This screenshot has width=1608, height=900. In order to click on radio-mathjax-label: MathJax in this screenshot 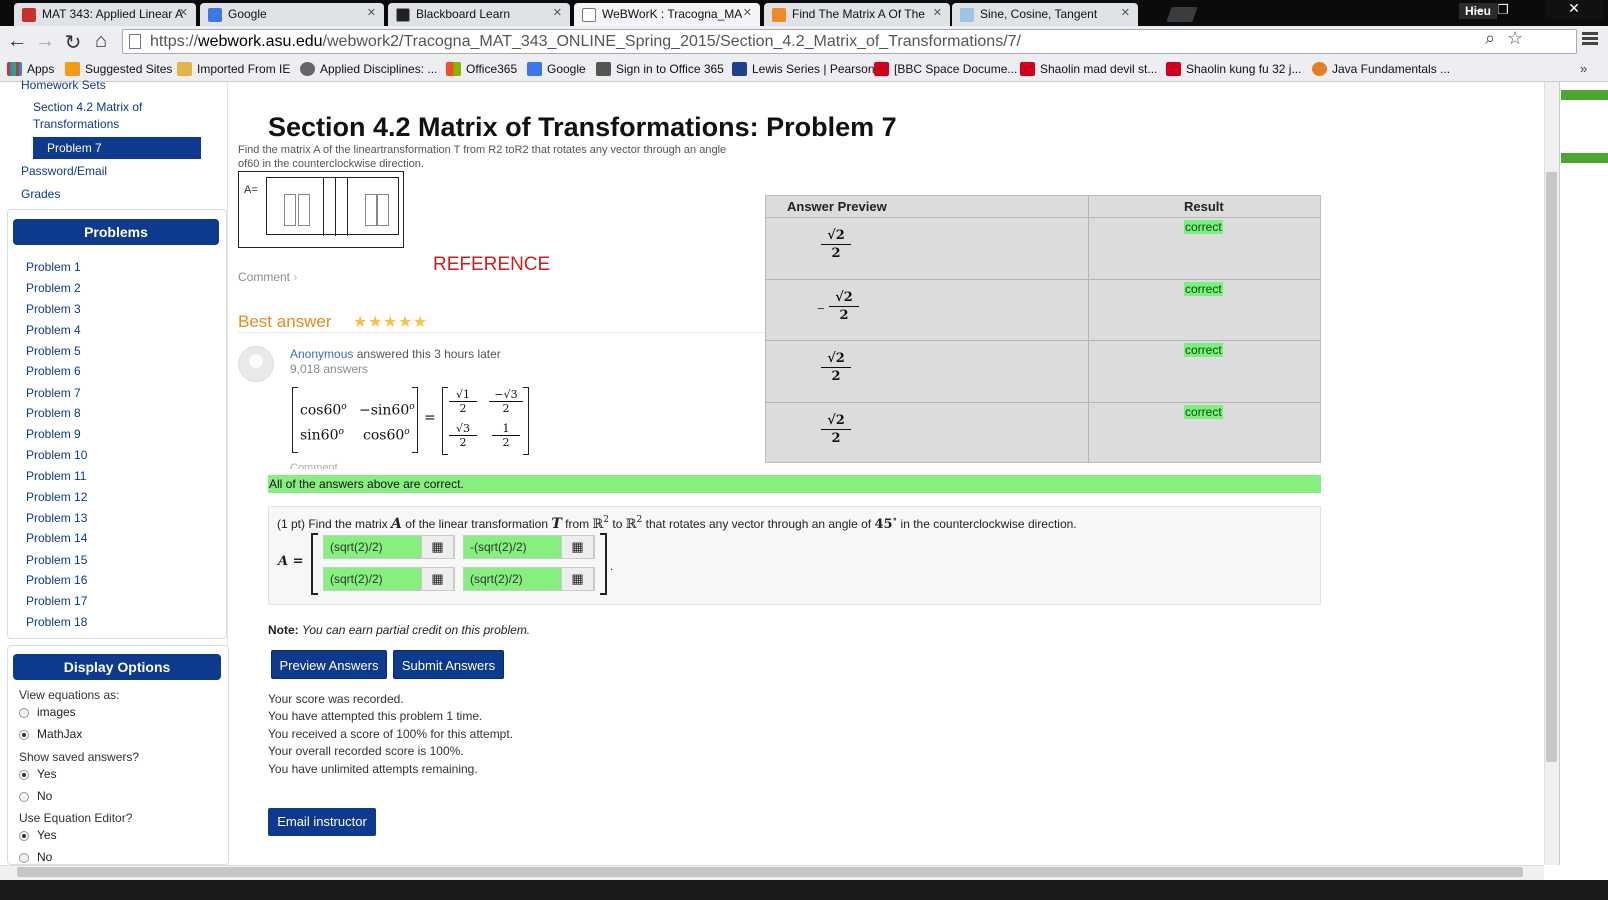, I will do `click(60, 734)`.